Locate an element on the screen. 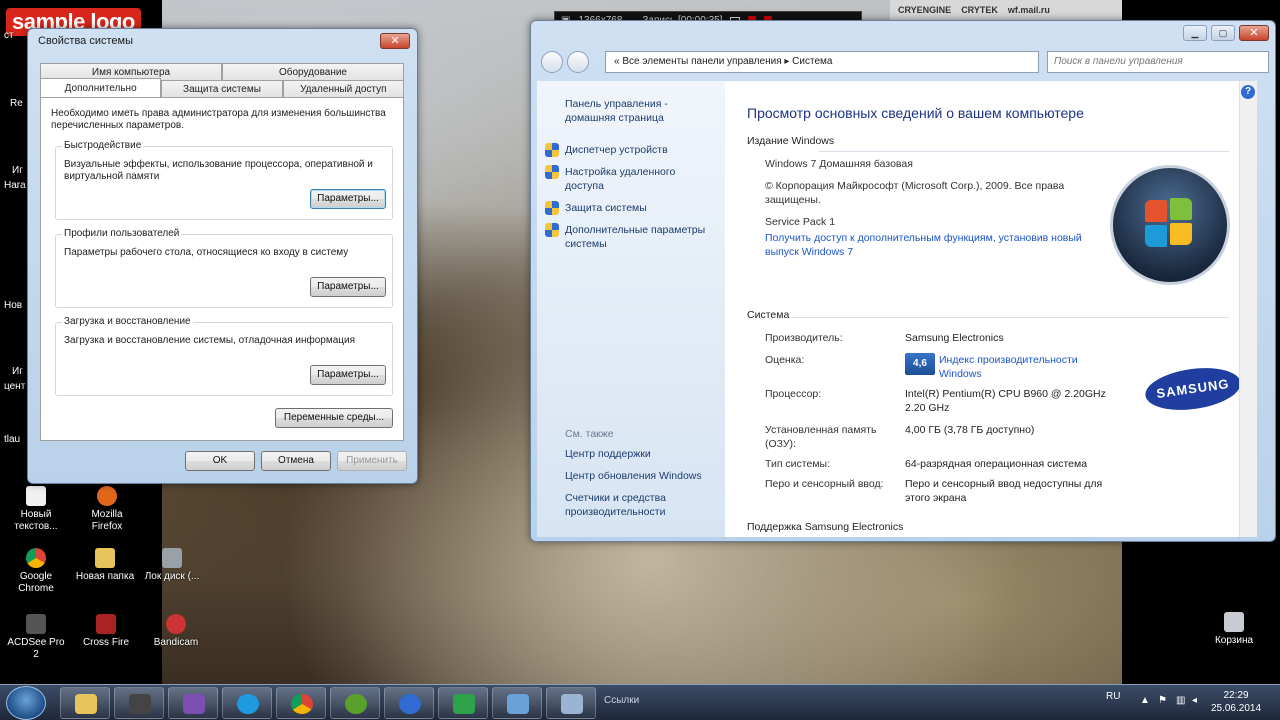 This screenshot has width=1280, height=720. support-section-title: Поддержка Samsung Electronics is located at coordinates (825, 527).